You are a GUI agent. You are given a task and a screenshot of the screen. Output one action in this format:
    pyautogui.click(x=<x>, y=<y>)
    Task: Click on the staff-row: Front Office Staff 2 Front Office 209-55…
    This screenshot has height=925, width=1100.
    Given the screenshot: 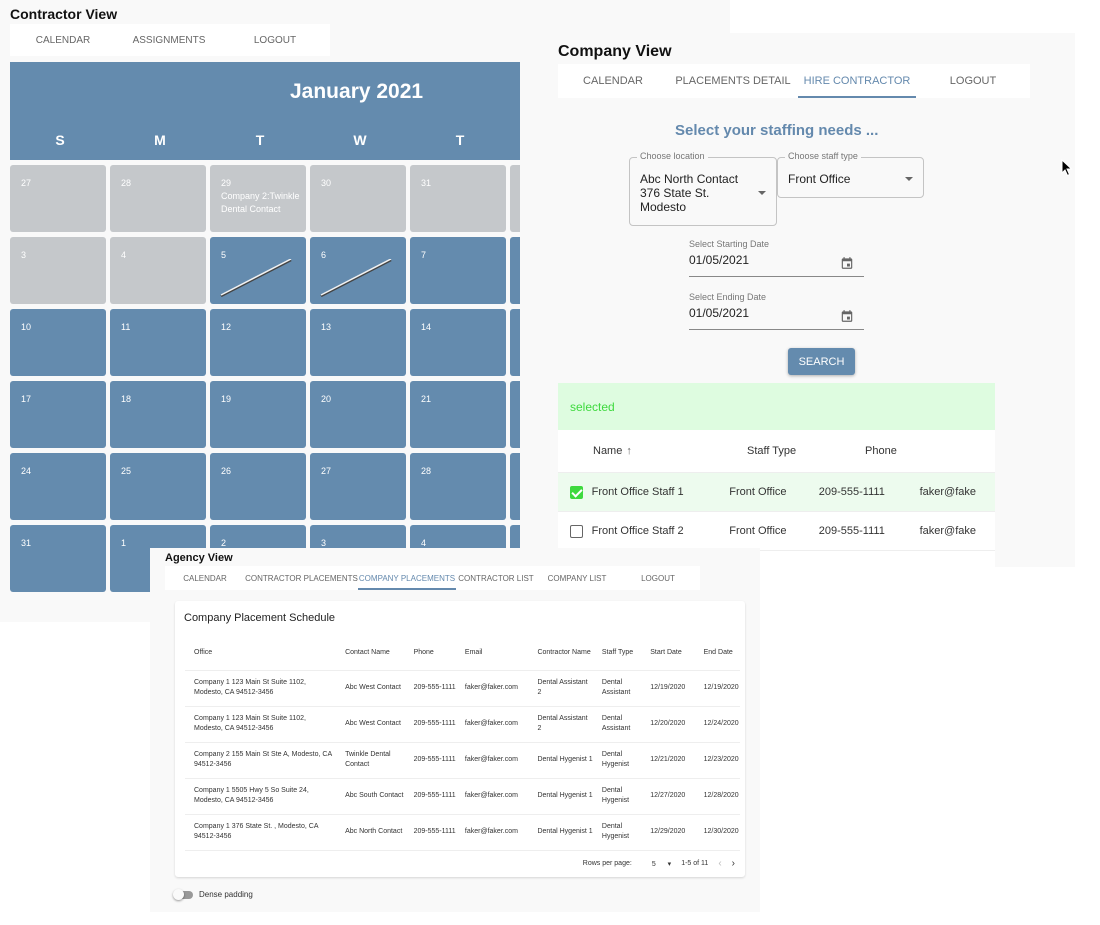 What is the action you would take?
    pyautogui.click(x=776, y=531)
    